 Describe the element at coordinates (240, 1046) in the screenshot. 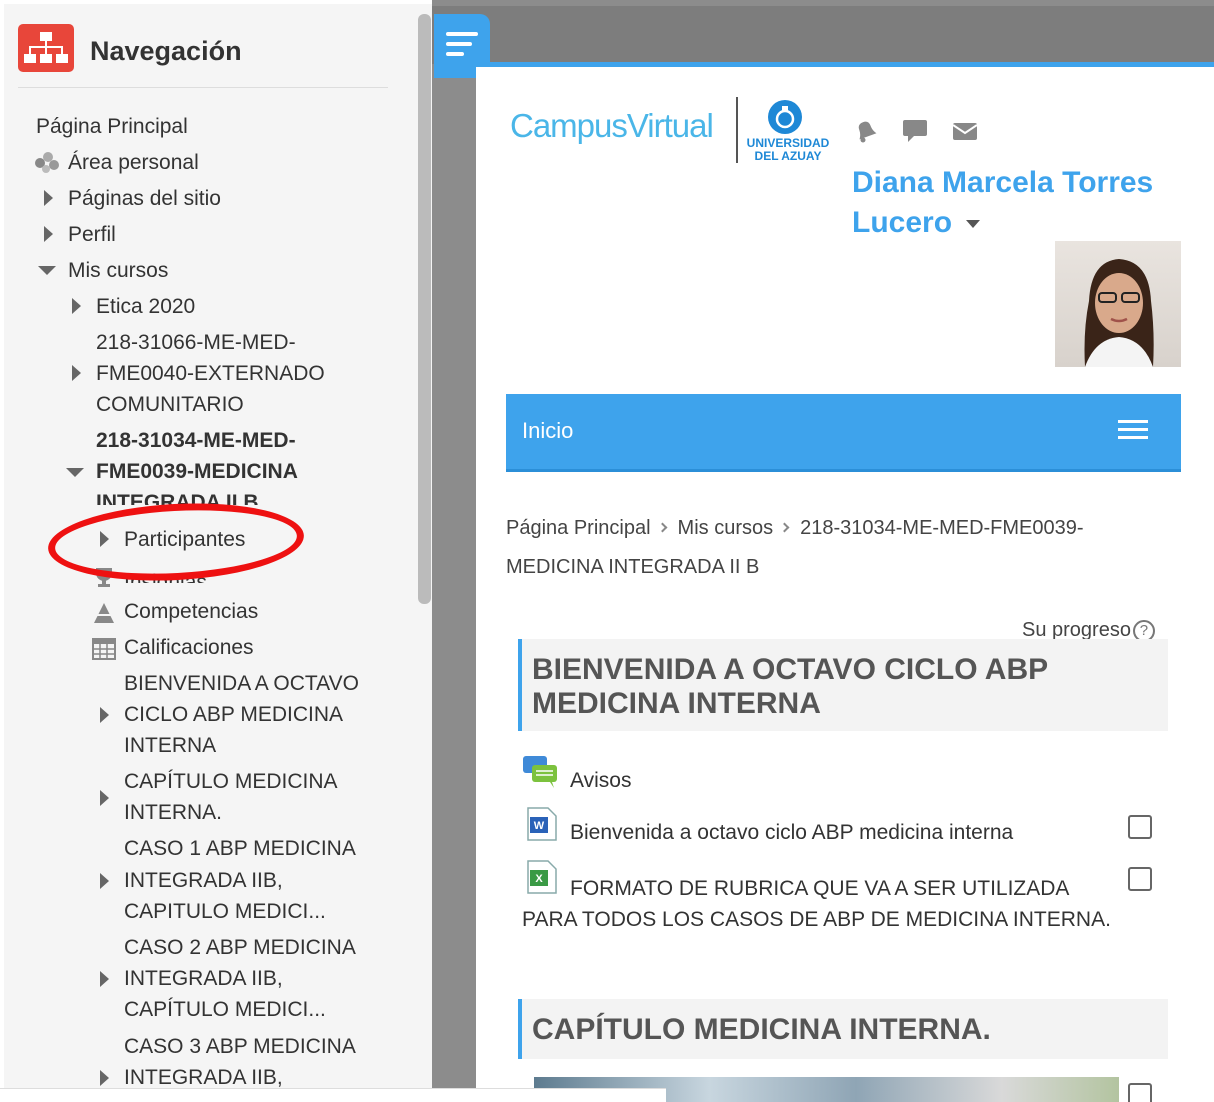

I see `sidebar-item-section5-line1: CASO 3 ABP MEDICINA` at that location.